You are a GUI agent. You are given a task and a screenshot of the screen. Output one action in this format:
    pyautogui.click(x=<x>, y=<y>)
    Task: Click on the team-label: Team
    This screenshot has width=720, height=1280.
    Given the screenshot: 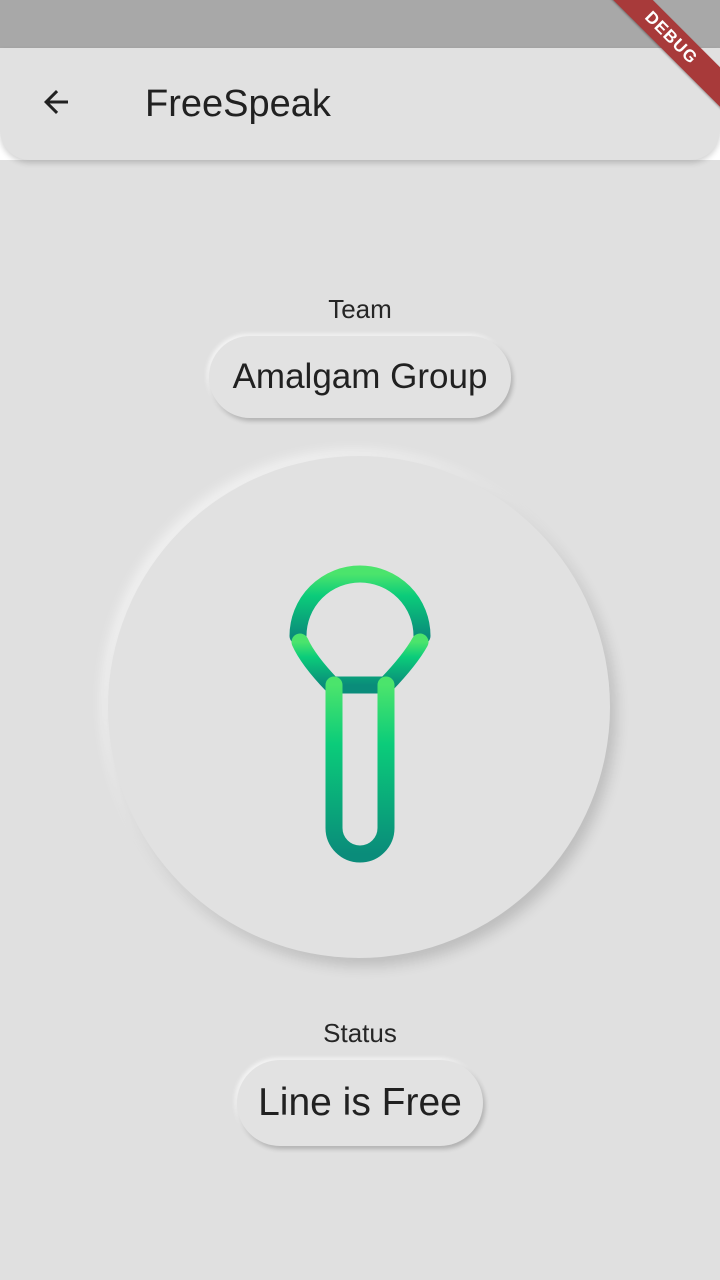 What is the action you would take?
    pyautogui.click(x=360, y=309)
    